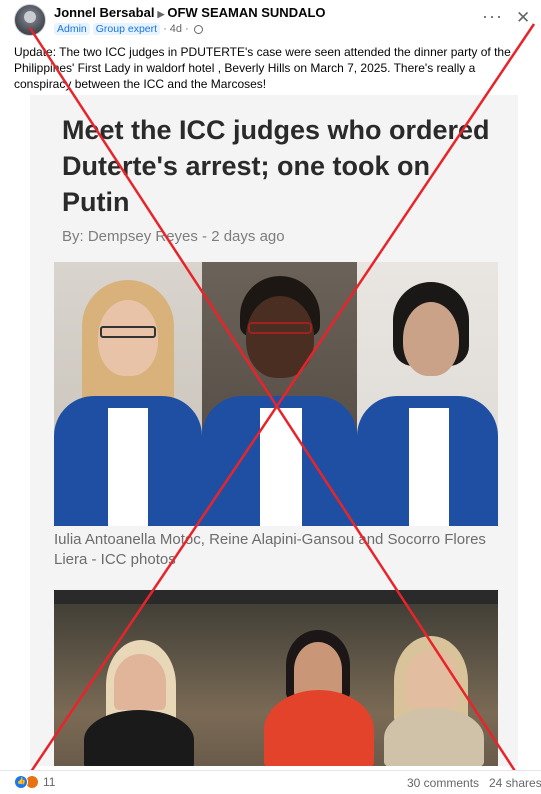  What do you see at coordinates (319, 728) in the screenshot?
I see `guest-center-dress` at bounding box center [319, 728].